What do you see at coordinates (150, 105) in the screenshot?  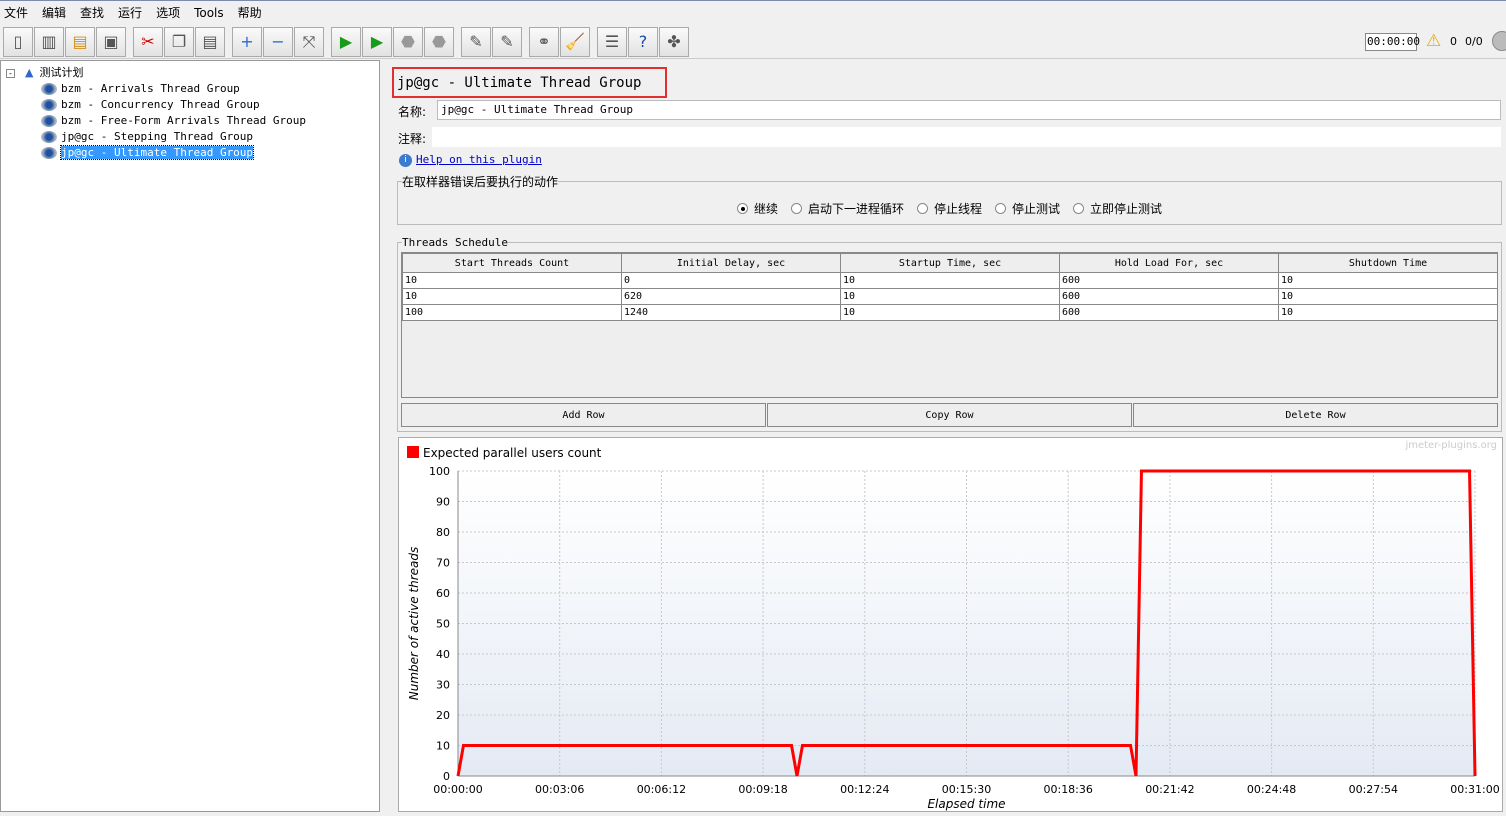 I see `tree-item: bzm - Concurrency Thread Group` at bounding box center [150, 105].